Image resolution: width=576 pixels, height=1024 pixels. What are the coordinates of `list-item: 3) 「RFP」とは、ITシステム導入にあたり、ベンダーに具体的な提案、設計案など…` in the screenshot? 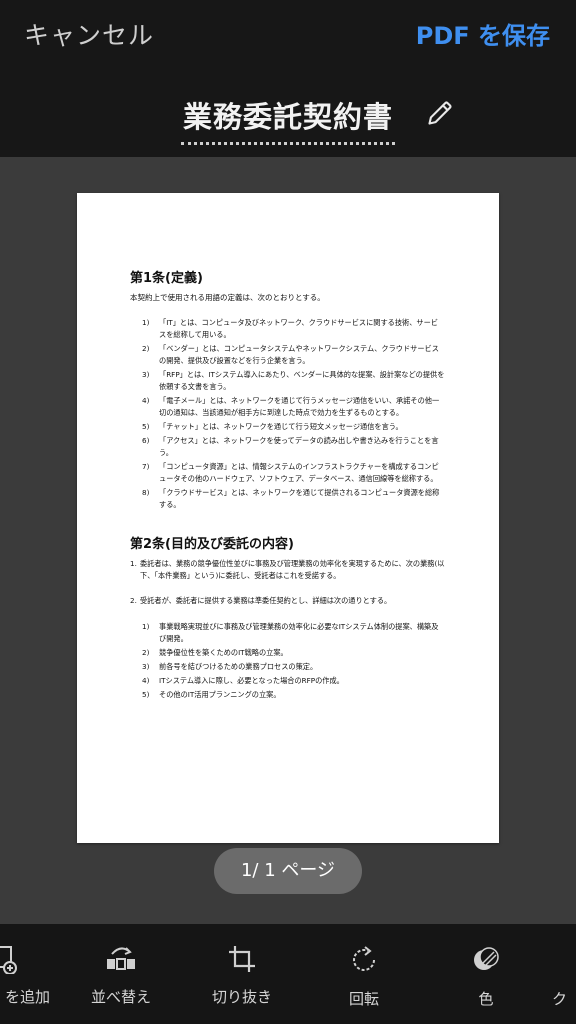 It's located at (293, 380).